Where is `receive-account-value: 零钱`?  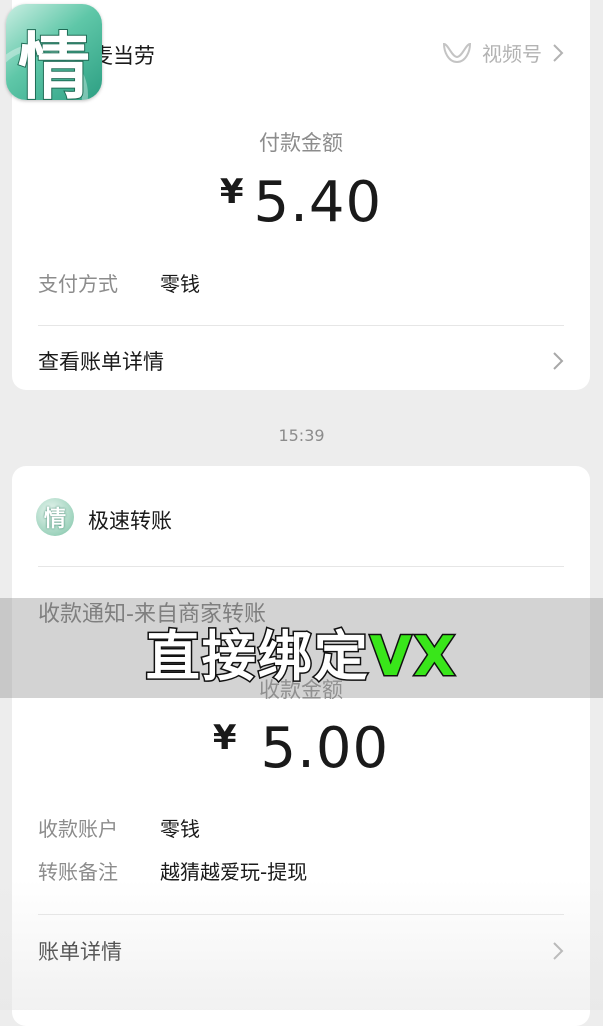 receive-account-value: 零钱 is located at coordinates (180, 829).